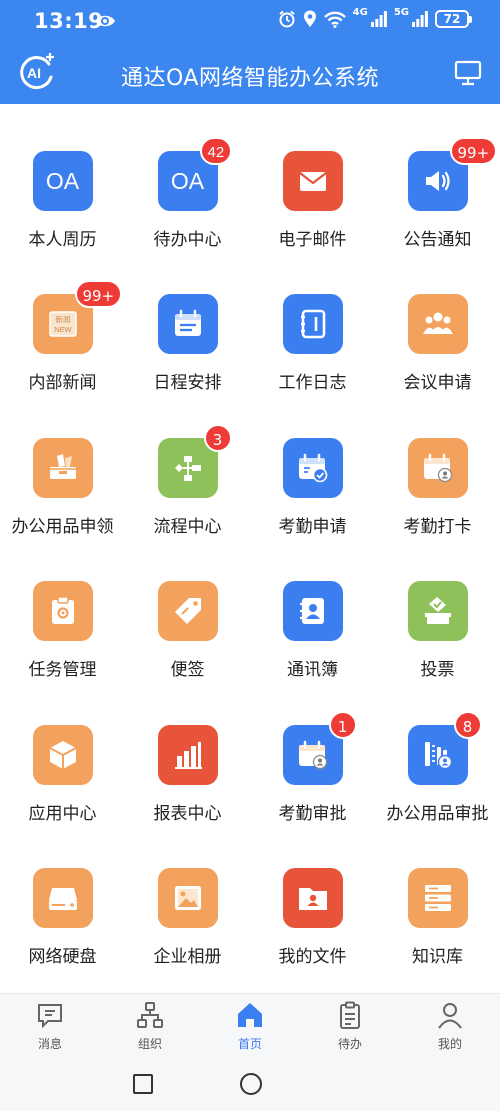 This screenshot has width=500, height=1111. I want to click on app-item: 网络硬盘, so click(62, 914).